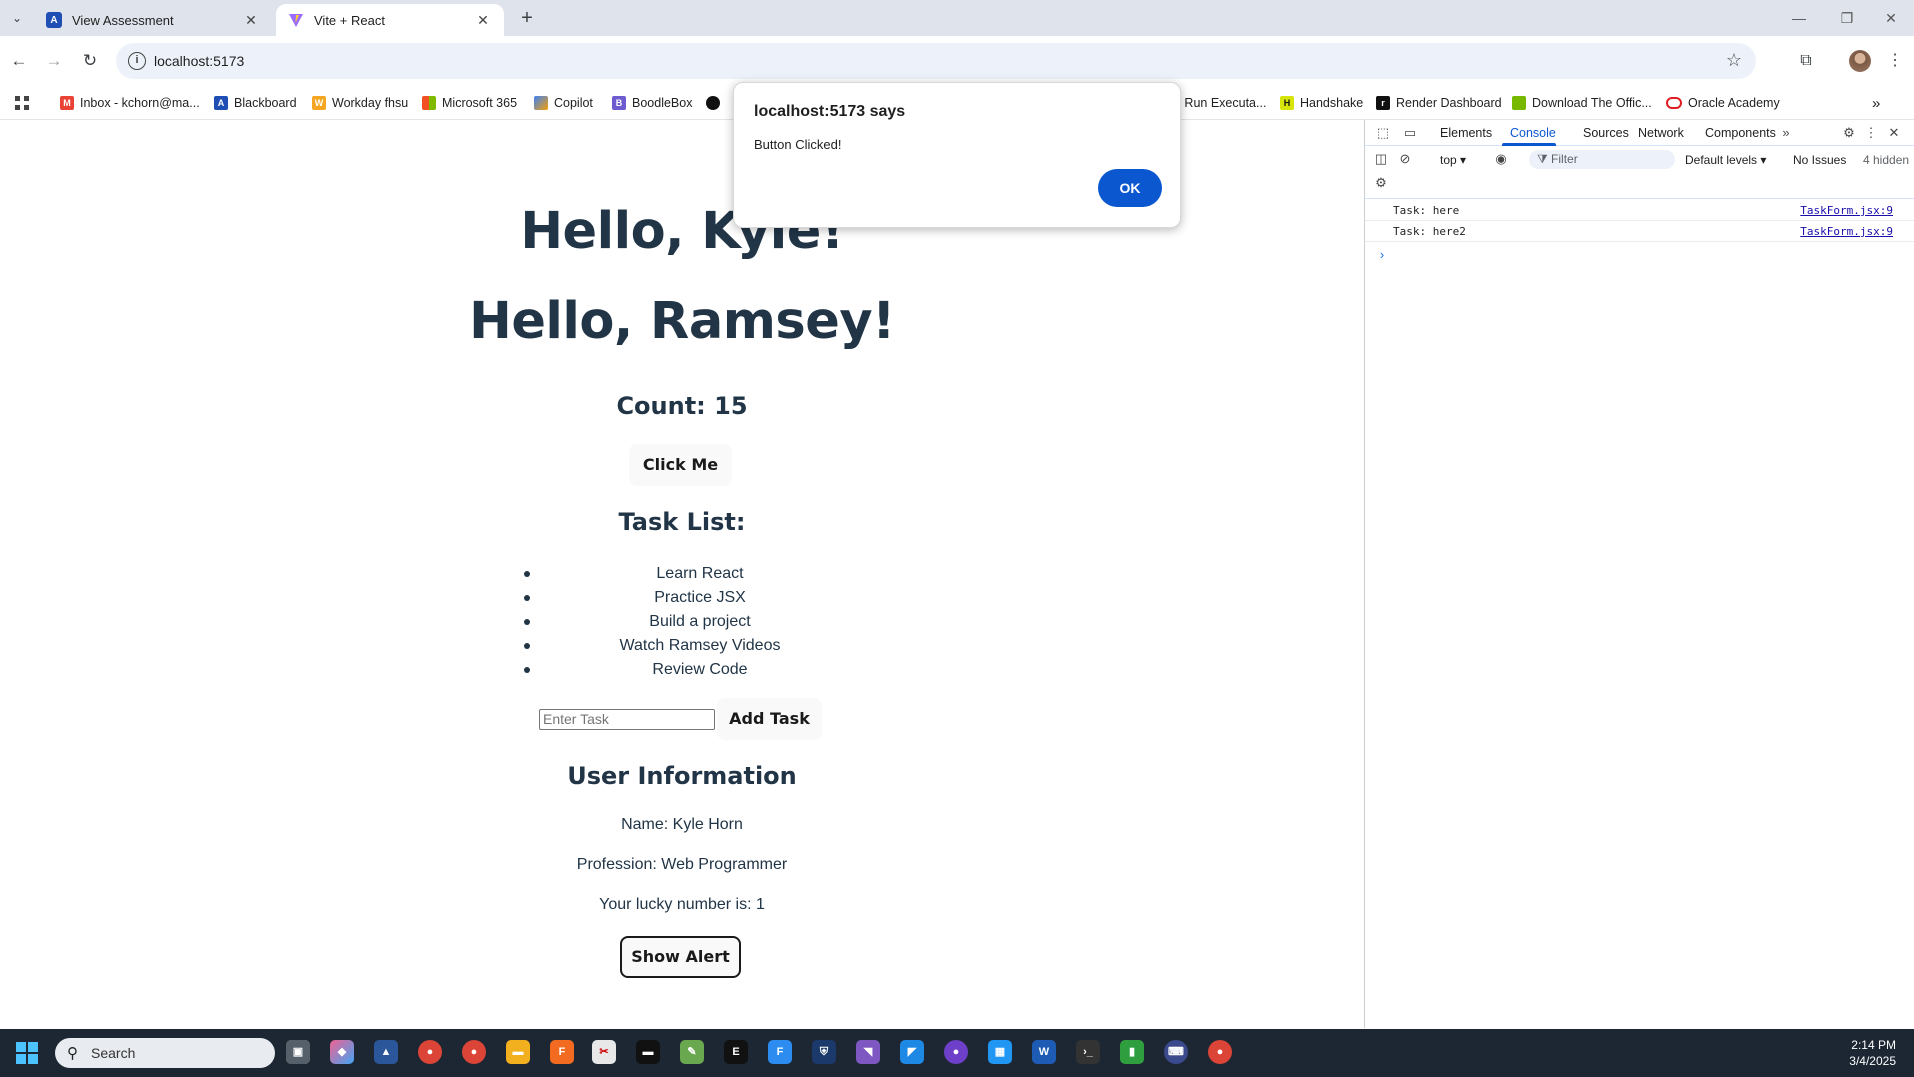 This screenshot has width=1914, height=1077. What do you see at coordinates (1819, 160) in the screenshot?
I see `issues-counter: No Issues` at bounding box center [1819, 160].